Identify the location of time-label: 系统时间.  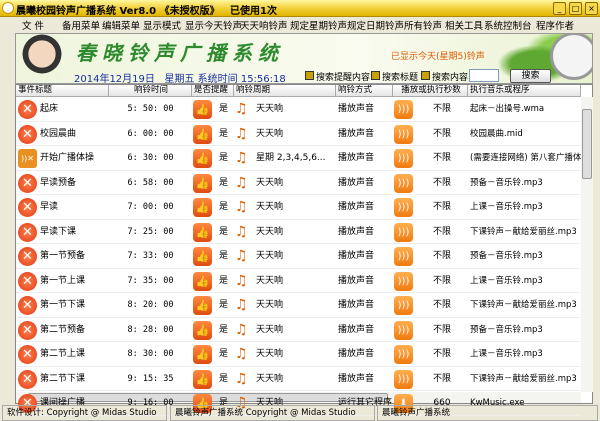
(217, 79).